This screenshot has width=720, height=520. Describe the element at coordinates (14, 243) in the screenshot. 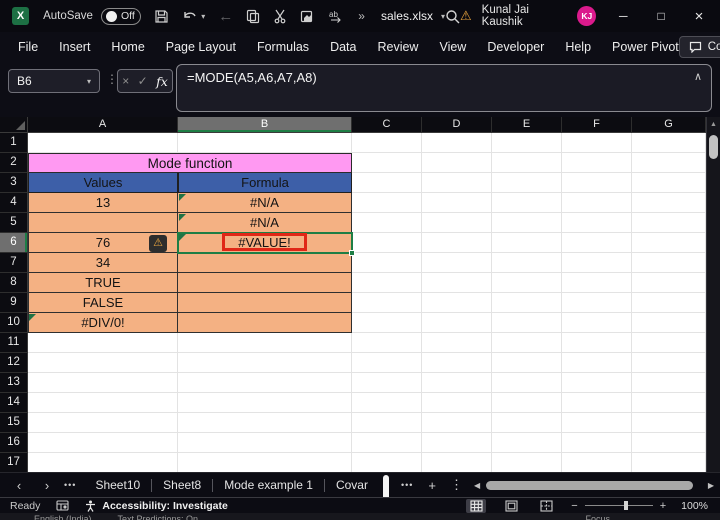

I see `row-header-6: 6` at that location.